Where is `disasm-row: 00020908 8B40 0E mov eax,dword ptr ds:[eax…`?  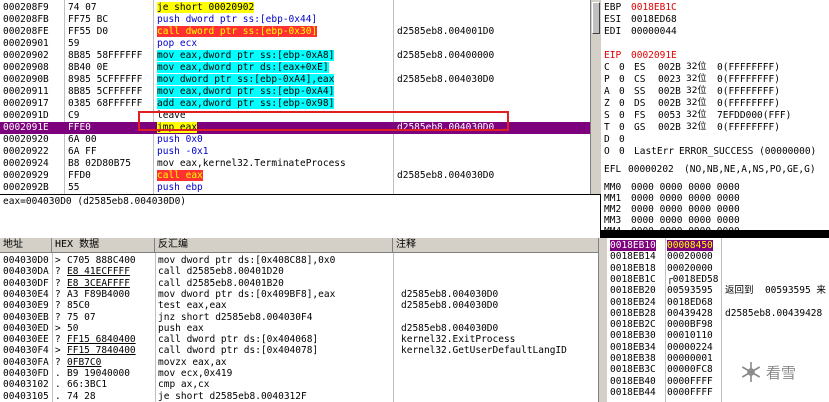
disasm-row: 00020908 8B40 0E mov eax,dword ptr ds:[eax… is located at coordinates (295, 67).